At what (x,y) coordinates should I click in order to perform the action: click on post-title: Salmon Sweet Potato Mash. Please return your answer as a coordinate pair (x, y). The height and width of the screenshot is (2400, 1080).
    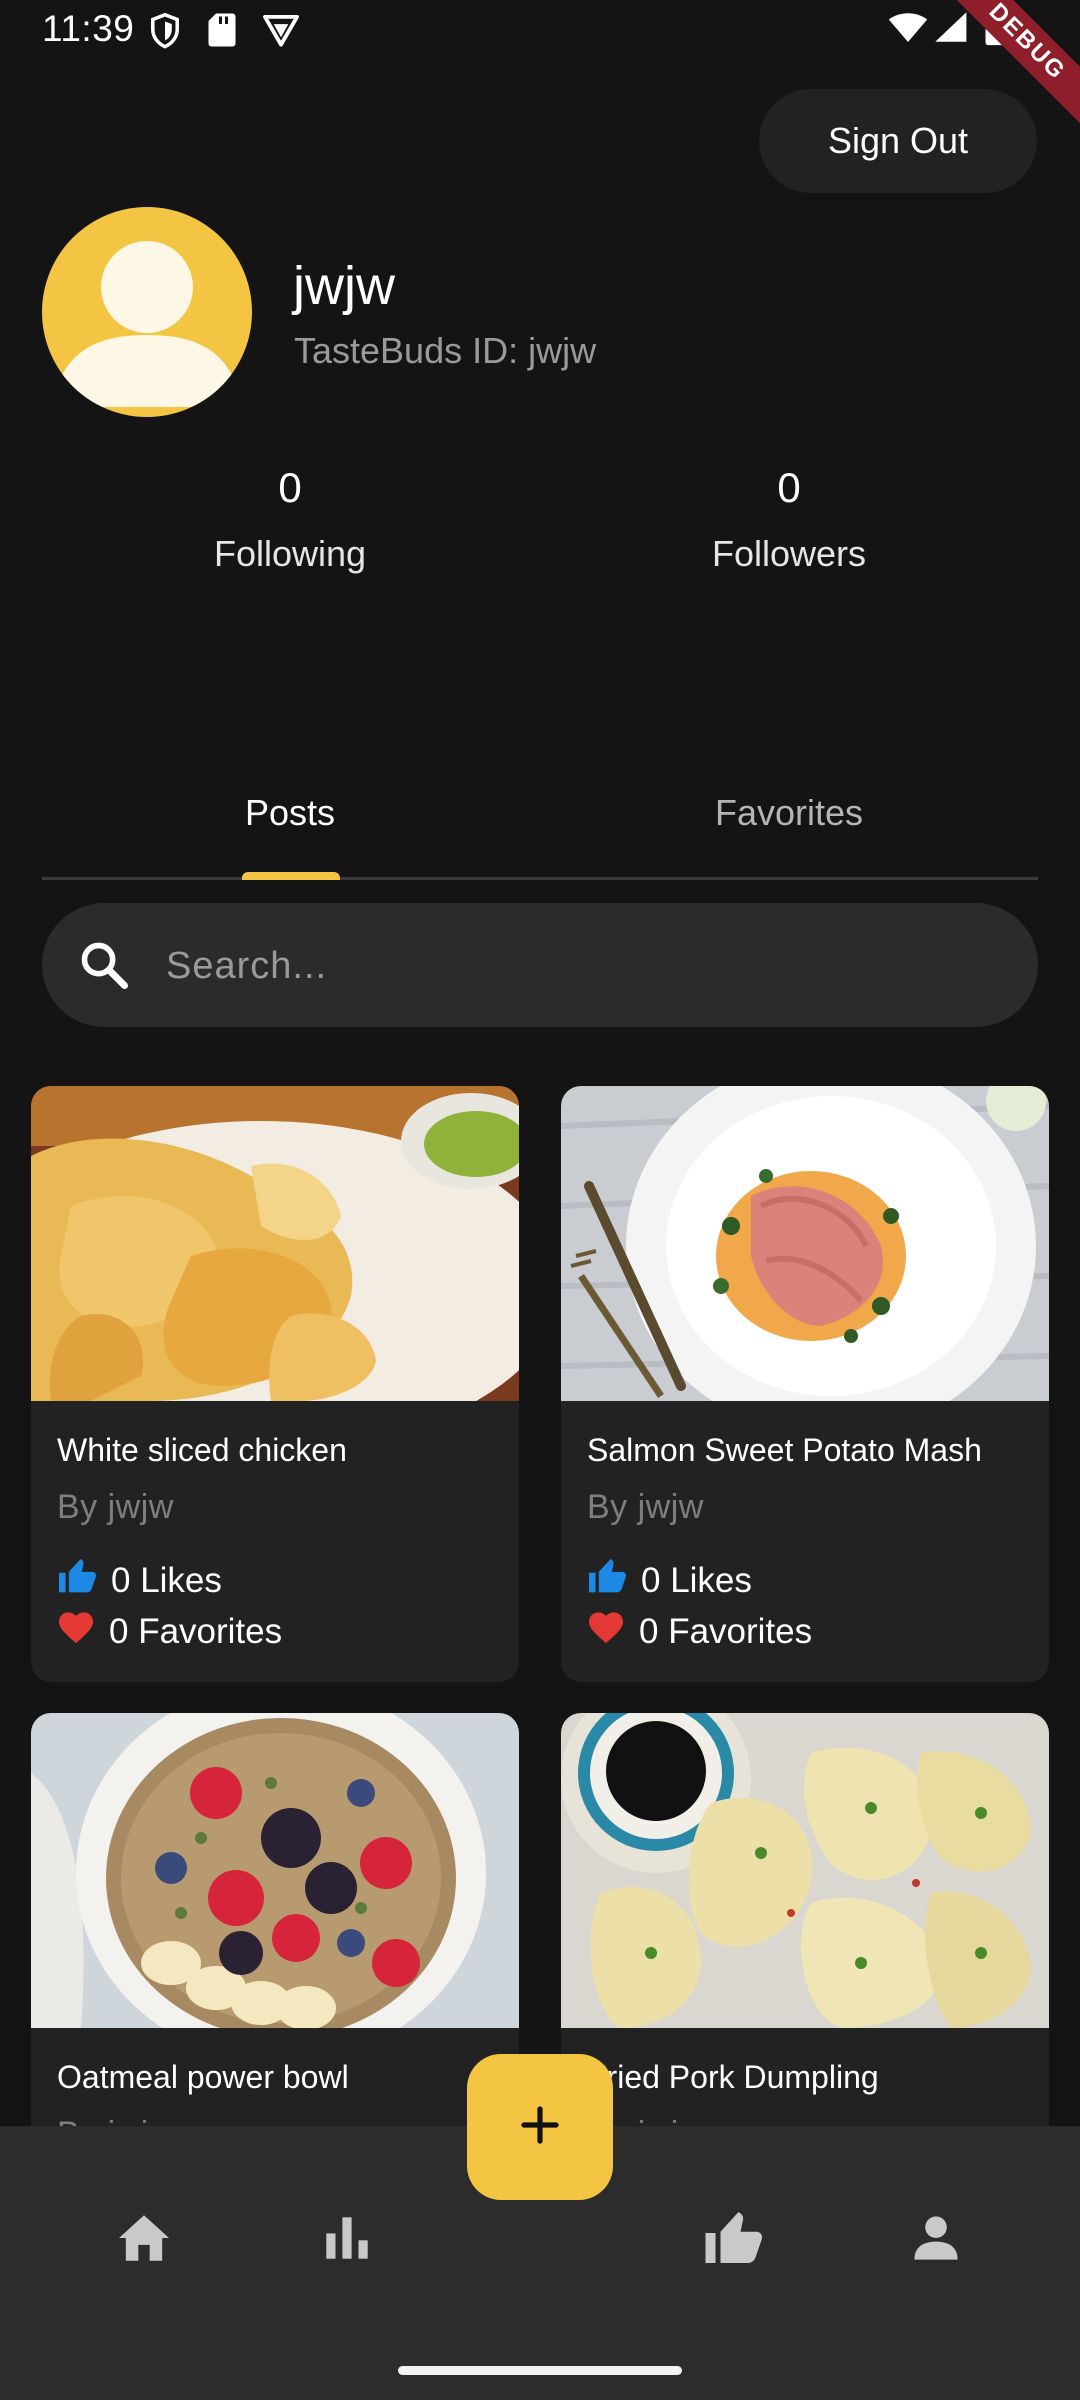
    Looking at the image, I should click on (784, 1450).